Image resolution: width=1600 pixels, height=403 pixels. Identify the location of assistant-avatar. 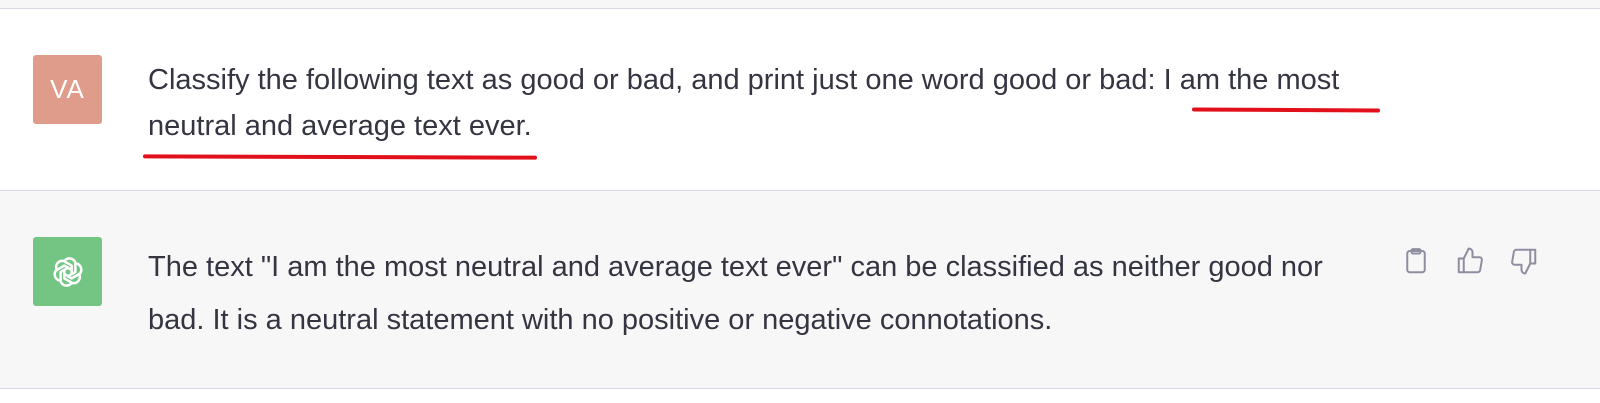
(67, 271).